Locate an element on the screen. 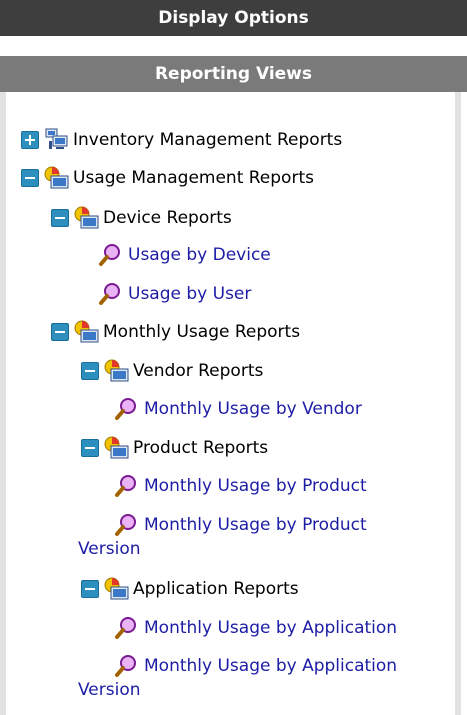 This screenshot has width=467, height=715. reporting-views-header: Reporting Views is located at coordinates (233, 74).